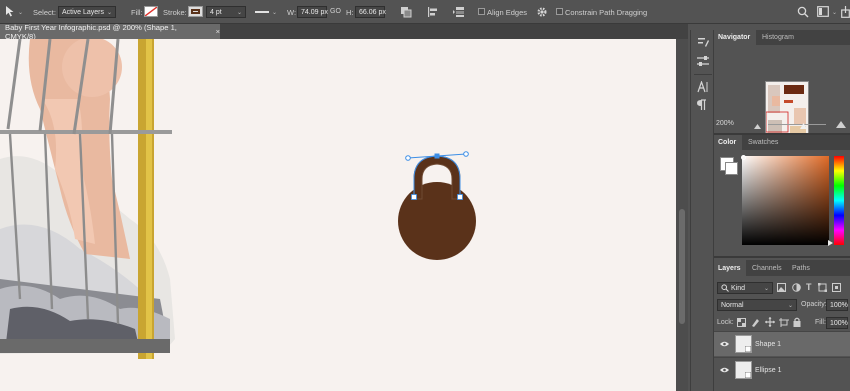 The width and height of the screenshot is (850, 391). Describe the element at coordinates (725, 123) in the screenshot. I see `zoom-value: 200%` at that location.